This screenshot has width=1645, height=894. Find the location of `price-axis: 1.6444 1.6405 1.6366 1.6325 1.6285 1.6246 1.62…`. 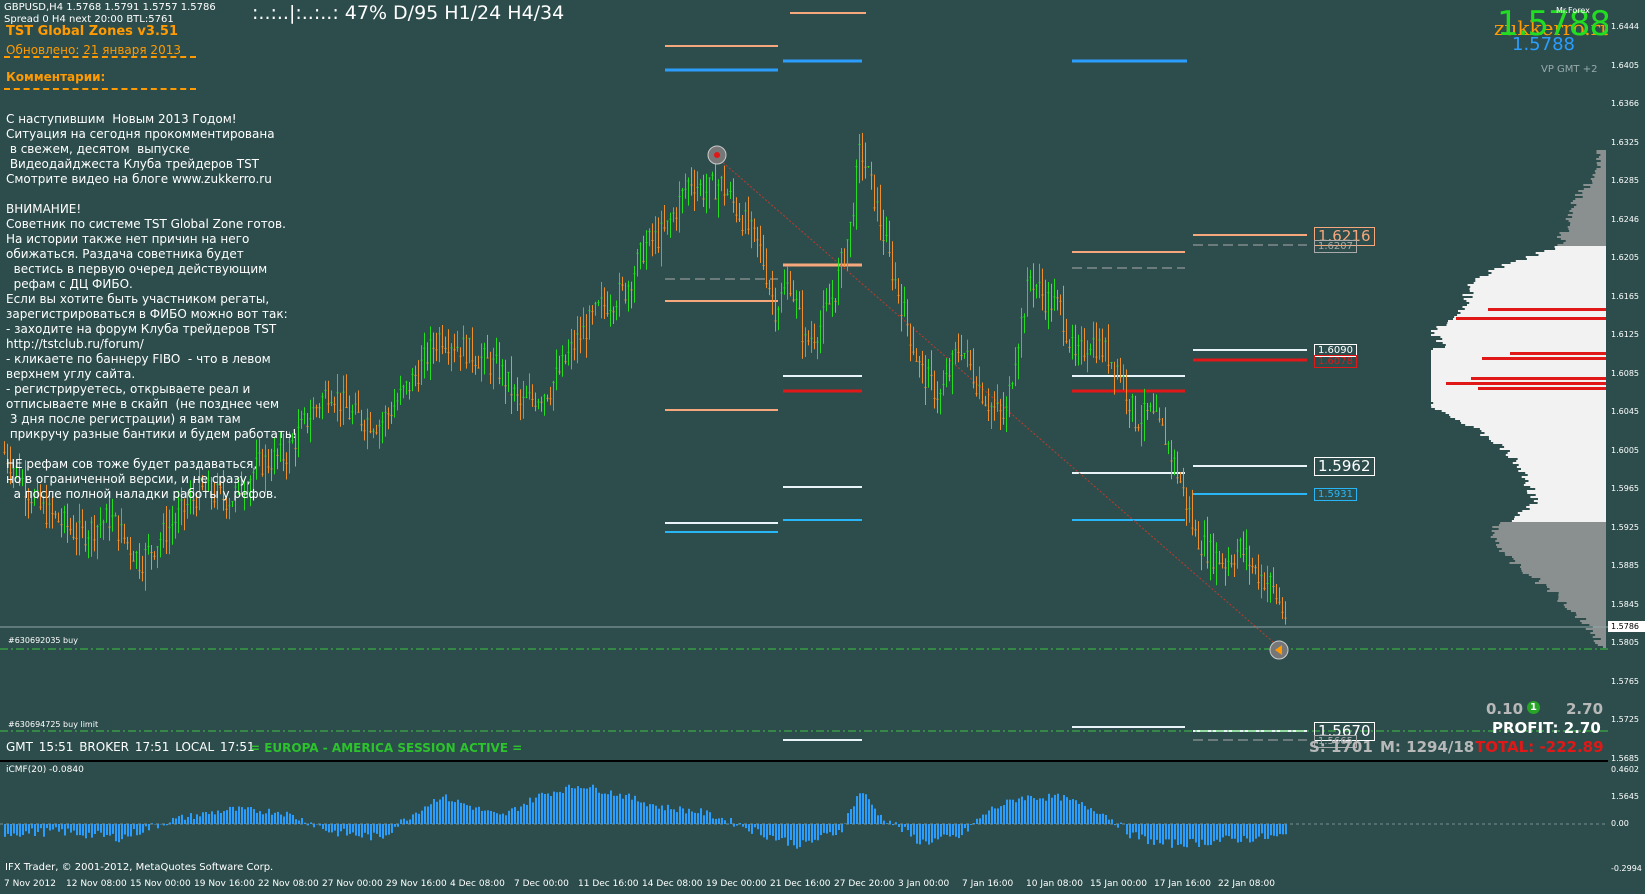

price-axis: 1.6444 1.6405 1.6366 1.6325 1.6285 1.6246 1.62… is located at coordinates (1626, 438).